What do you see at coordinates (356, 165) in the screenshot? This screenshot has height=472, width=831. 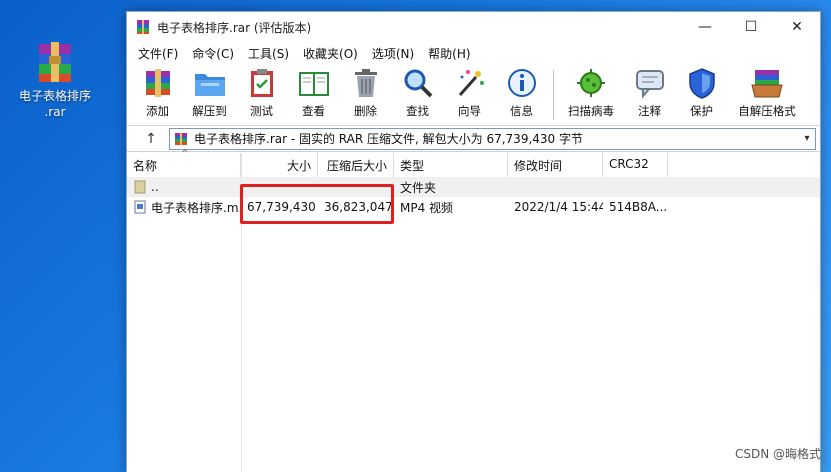 I see `column-packed-header: 压缩后大小` at bounding box center [356, 165].